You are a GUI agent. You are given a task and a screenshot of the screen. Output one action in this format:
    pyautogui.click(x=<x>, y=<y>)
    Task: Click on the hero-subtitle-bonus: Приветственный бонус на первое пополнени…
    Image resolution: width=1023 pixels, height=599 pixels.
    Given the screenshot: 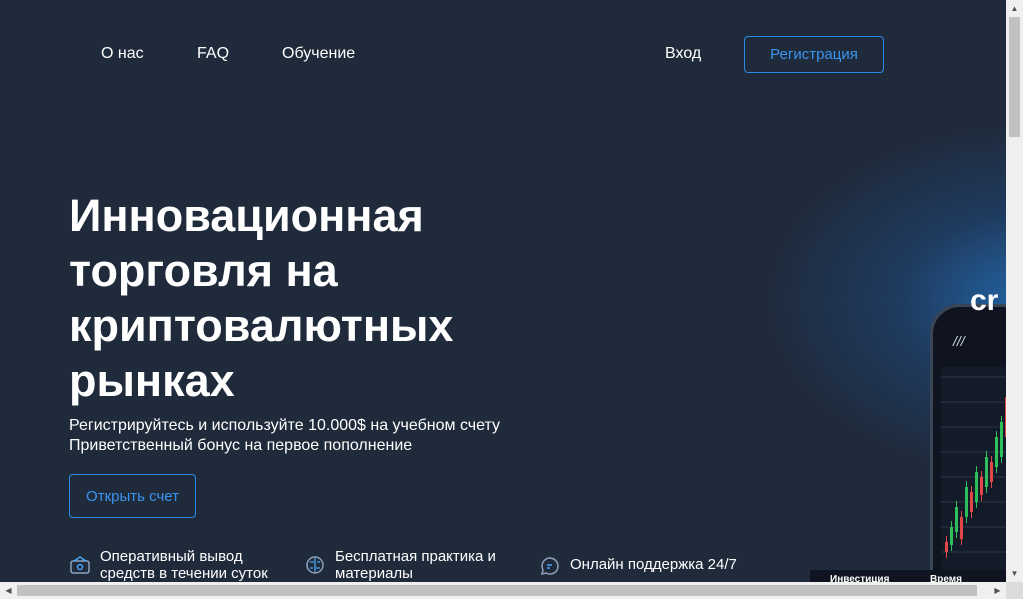 What is the action you would take?
    pyautogui.click(x=241, y=445)
    